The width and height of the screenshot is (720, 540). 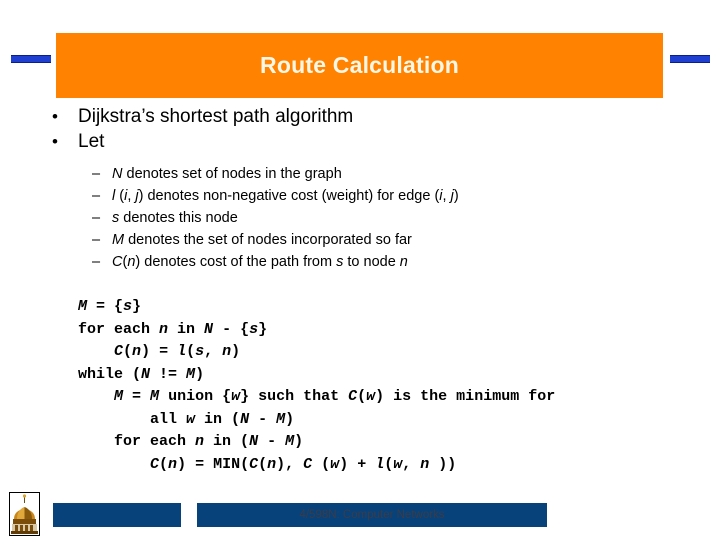 I want to click on list-item-label-segment: denotes set of nodes in the graph, so click(x=232, y=174).